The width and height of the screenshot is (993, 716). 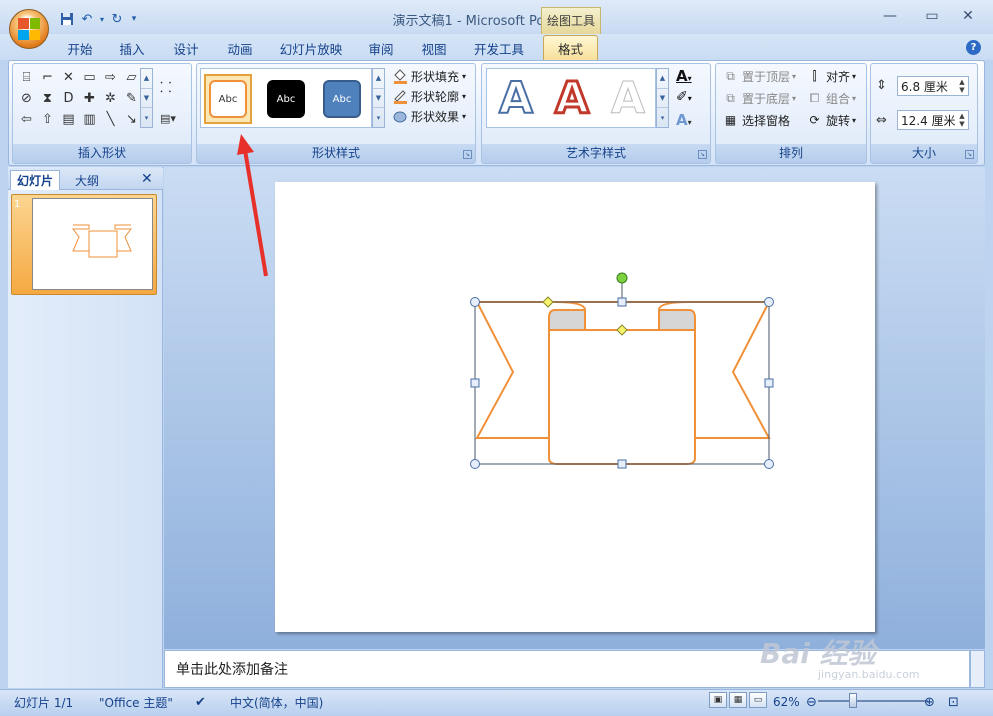 I want to click on style-swatch-black: Abc, so click(x=286, y=99).